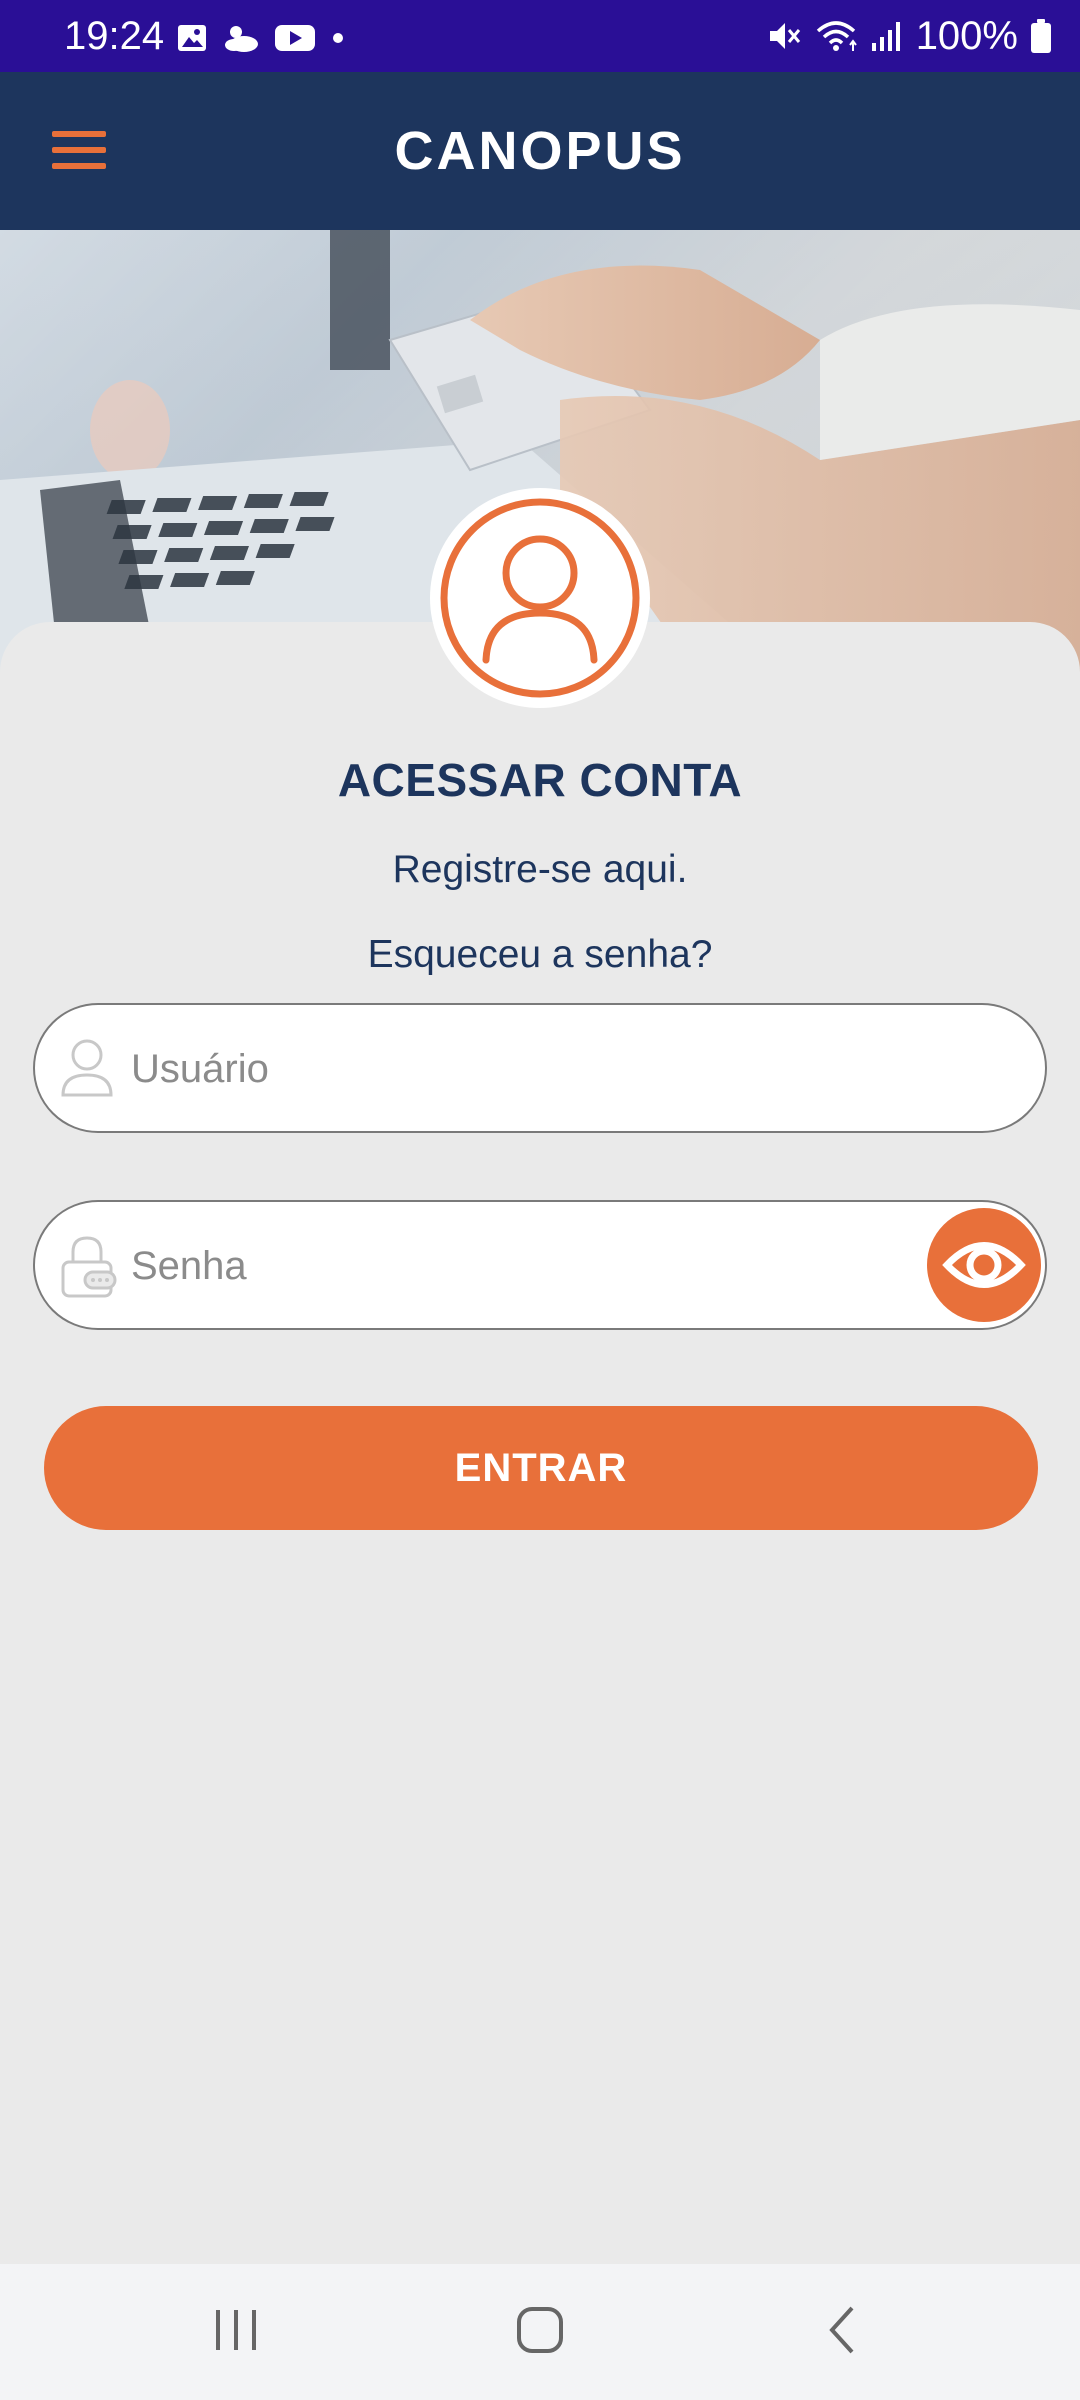 The width and height of the screenshot is (1080, 2400). Describe the element at coordinates (114, 36) in the screenshot. I see `status-time: 19:24` at that location.